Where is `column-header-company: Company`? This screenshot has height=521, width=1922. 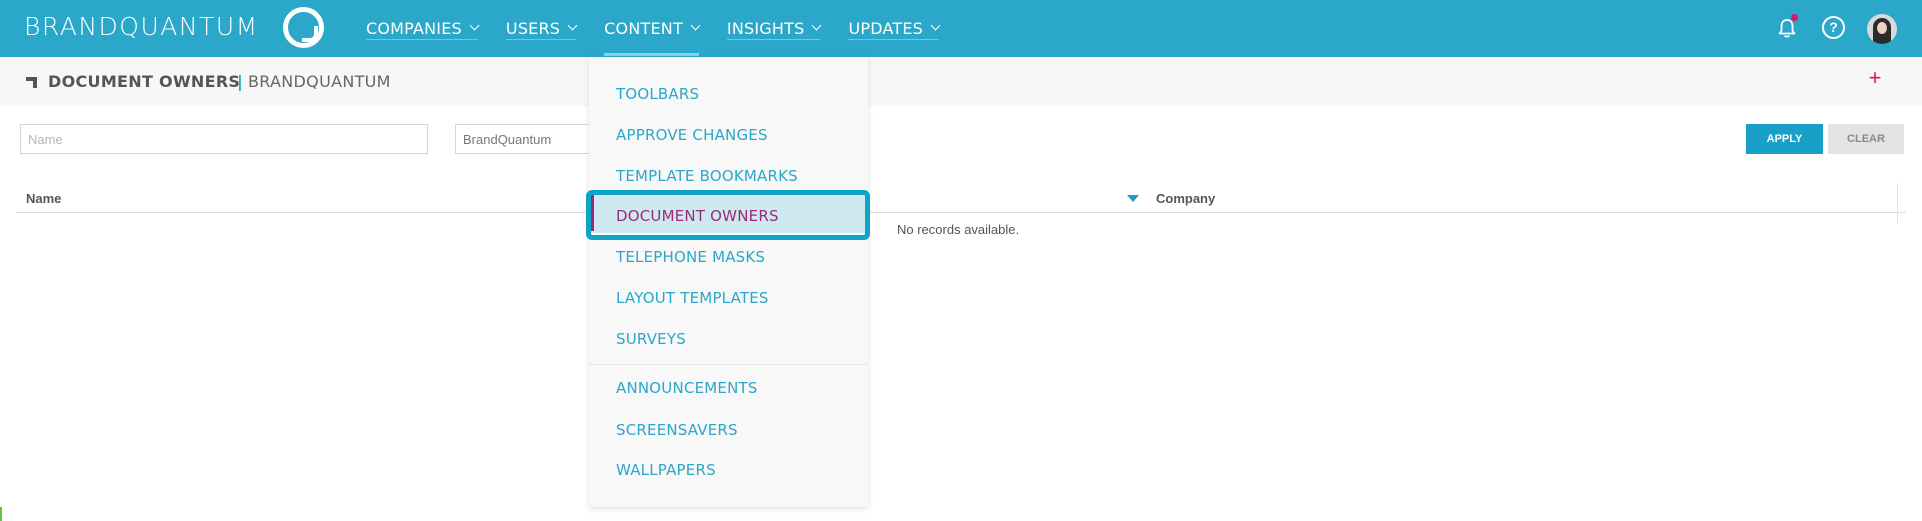
column-header-company: Company is located at coordinates (1185, 198).